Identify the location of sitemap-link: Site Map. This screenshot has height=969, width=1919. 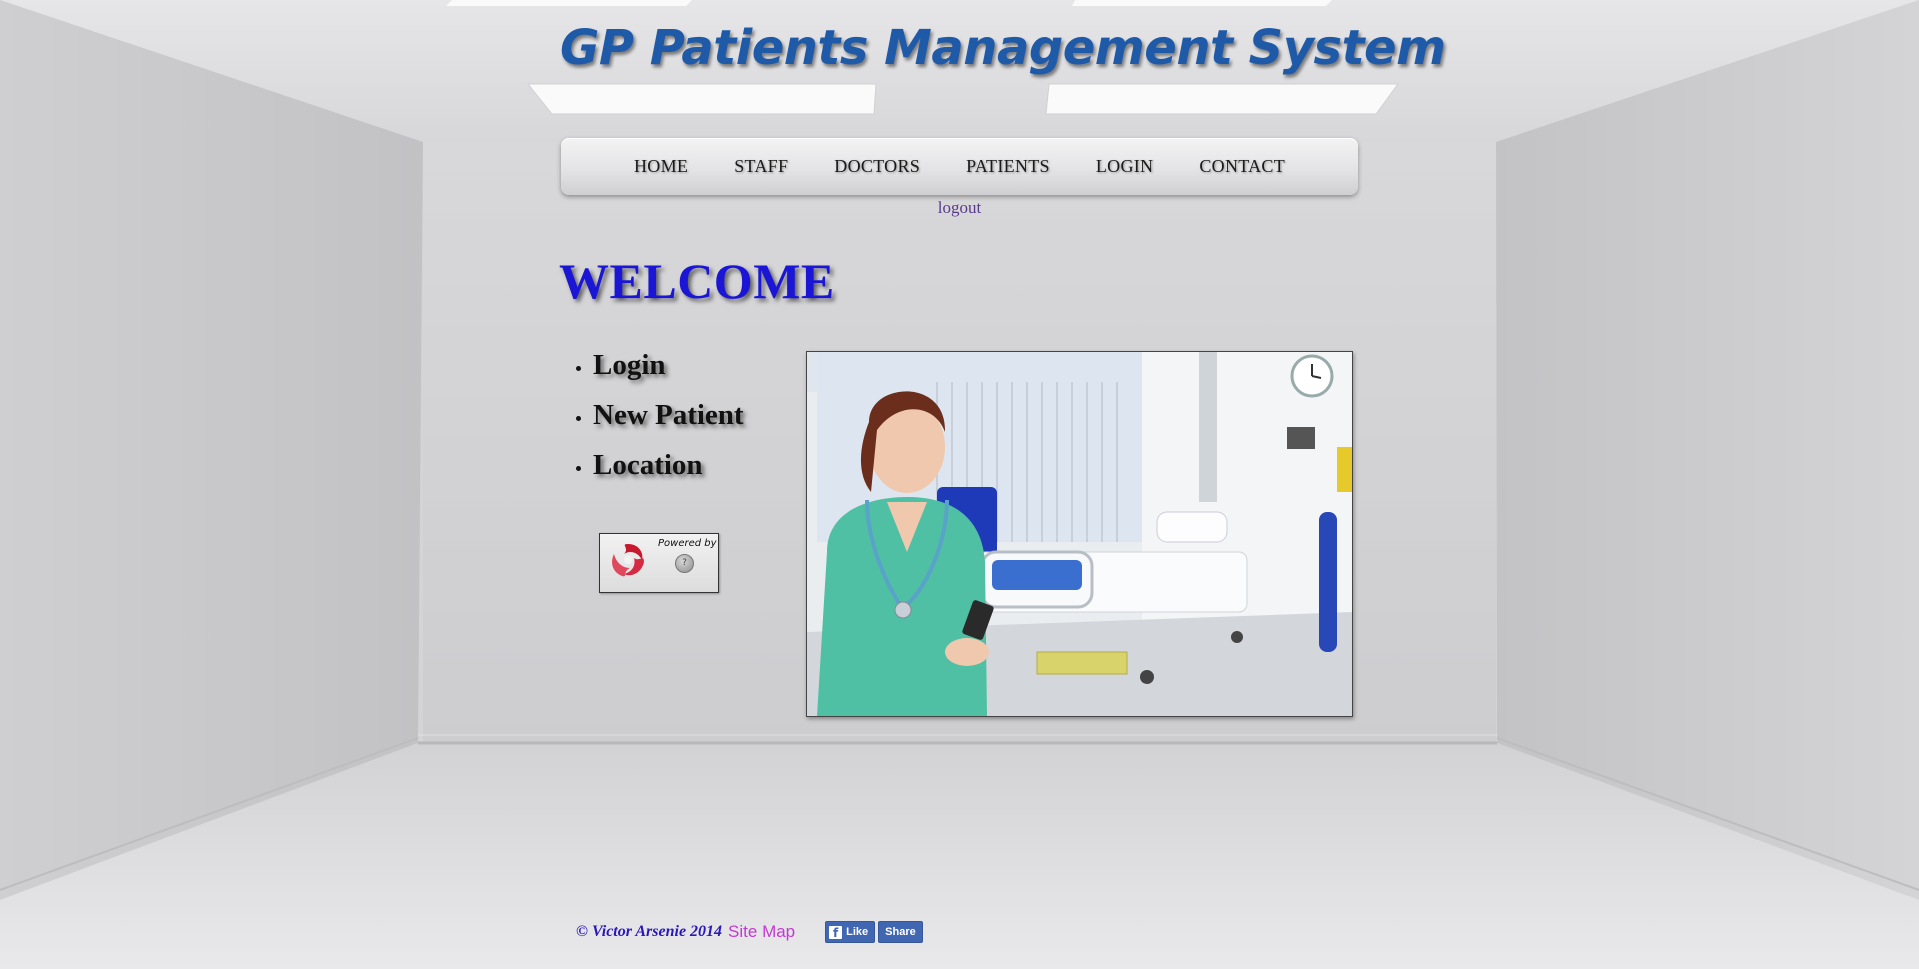
(761, 932).